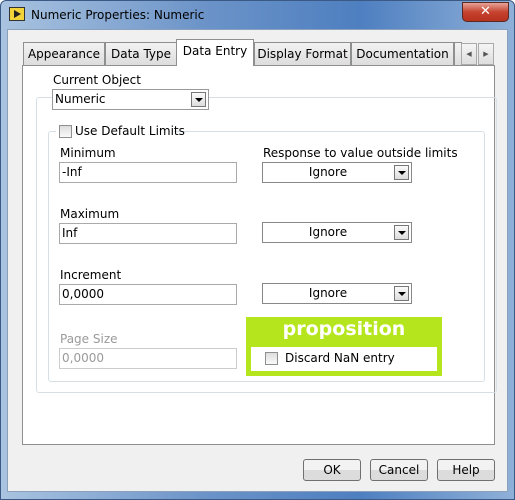 This screenshot has height=500, width=515. Describe the element at coordinates (328, 293) in the screenshot. I see `increment-response-value: Ignore` at that location.